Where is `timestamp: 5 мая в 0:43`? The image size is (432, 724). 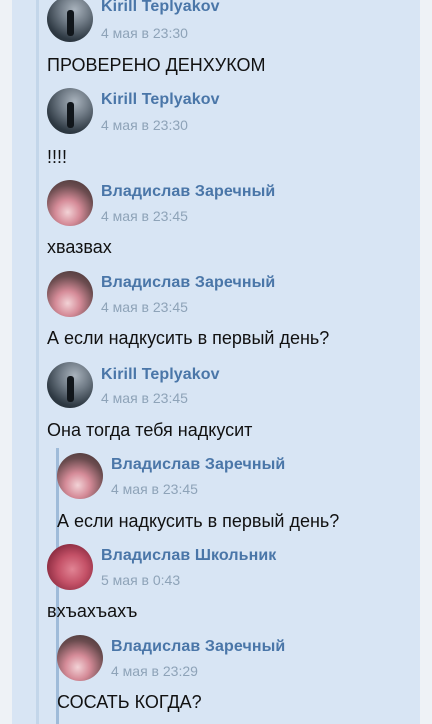 timestamp: 5 мая в 0:43 is located at coordinates (141, 580).